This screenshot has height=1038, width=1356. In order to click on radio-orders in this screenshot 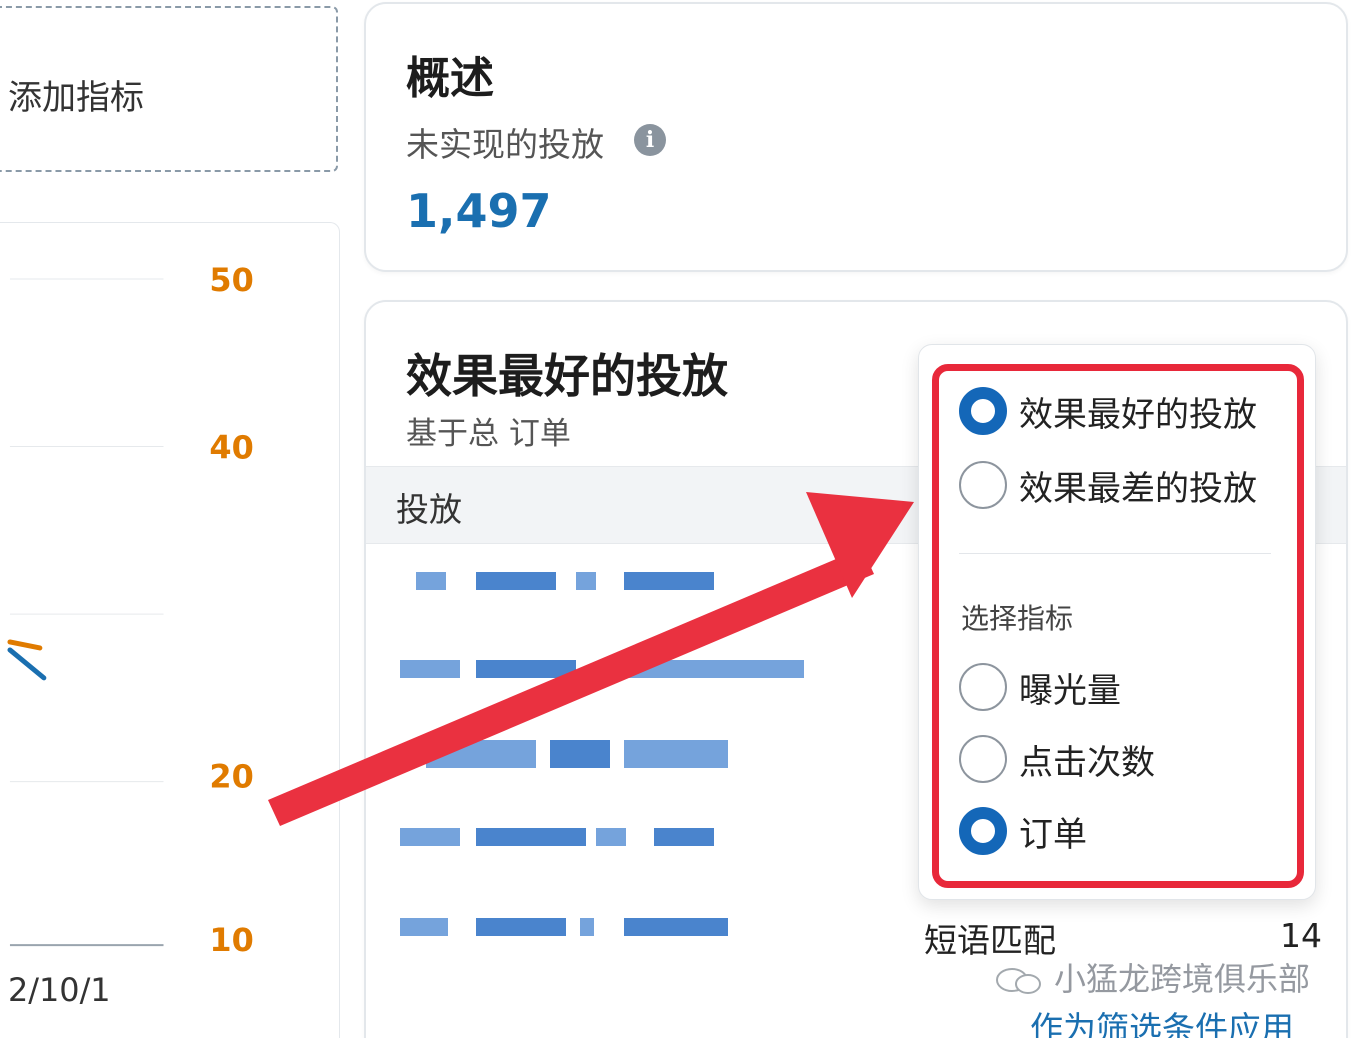, I will do `click(983, 831)`.